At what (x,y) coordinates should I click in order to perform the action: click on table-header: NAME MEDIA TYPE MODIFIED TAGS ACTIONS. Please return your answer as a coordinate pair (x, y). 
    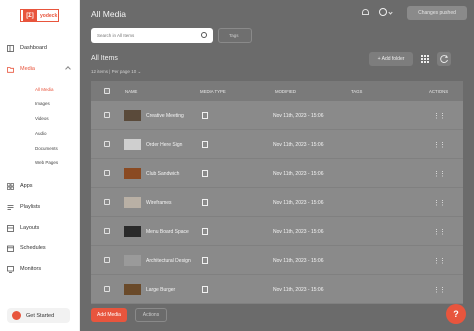
    Looking at the image, I should click on (277, 91).